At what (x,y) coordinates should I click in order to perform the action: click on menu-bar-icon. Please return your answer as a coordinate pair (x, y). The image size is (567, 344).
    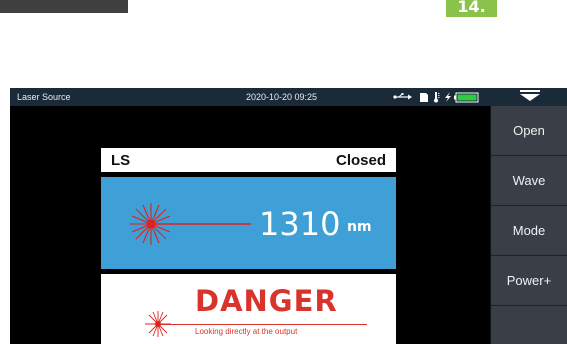
    Looking at the image, I should click on (530, 91).